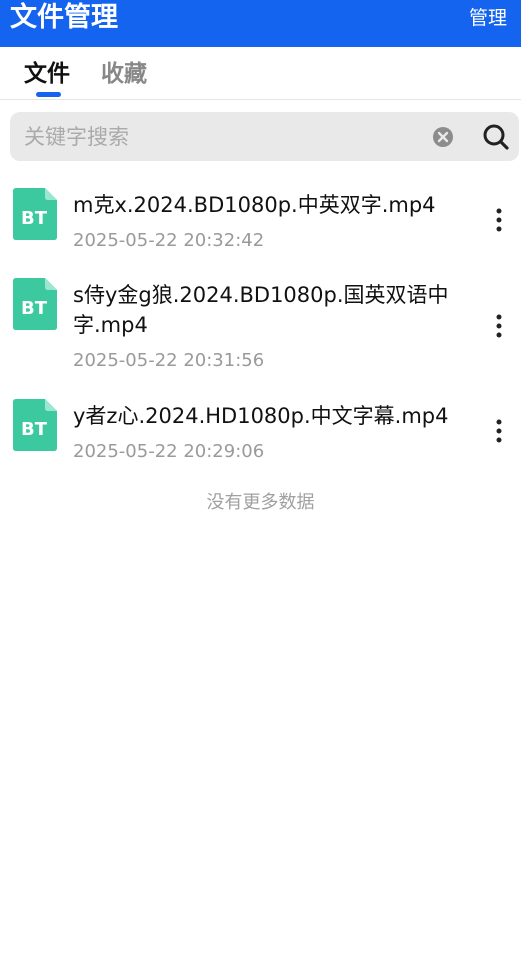  What do you see at coordinates (443, 137) in the screenshot?
I see `clear-icon` at bounding box center [443, 137].